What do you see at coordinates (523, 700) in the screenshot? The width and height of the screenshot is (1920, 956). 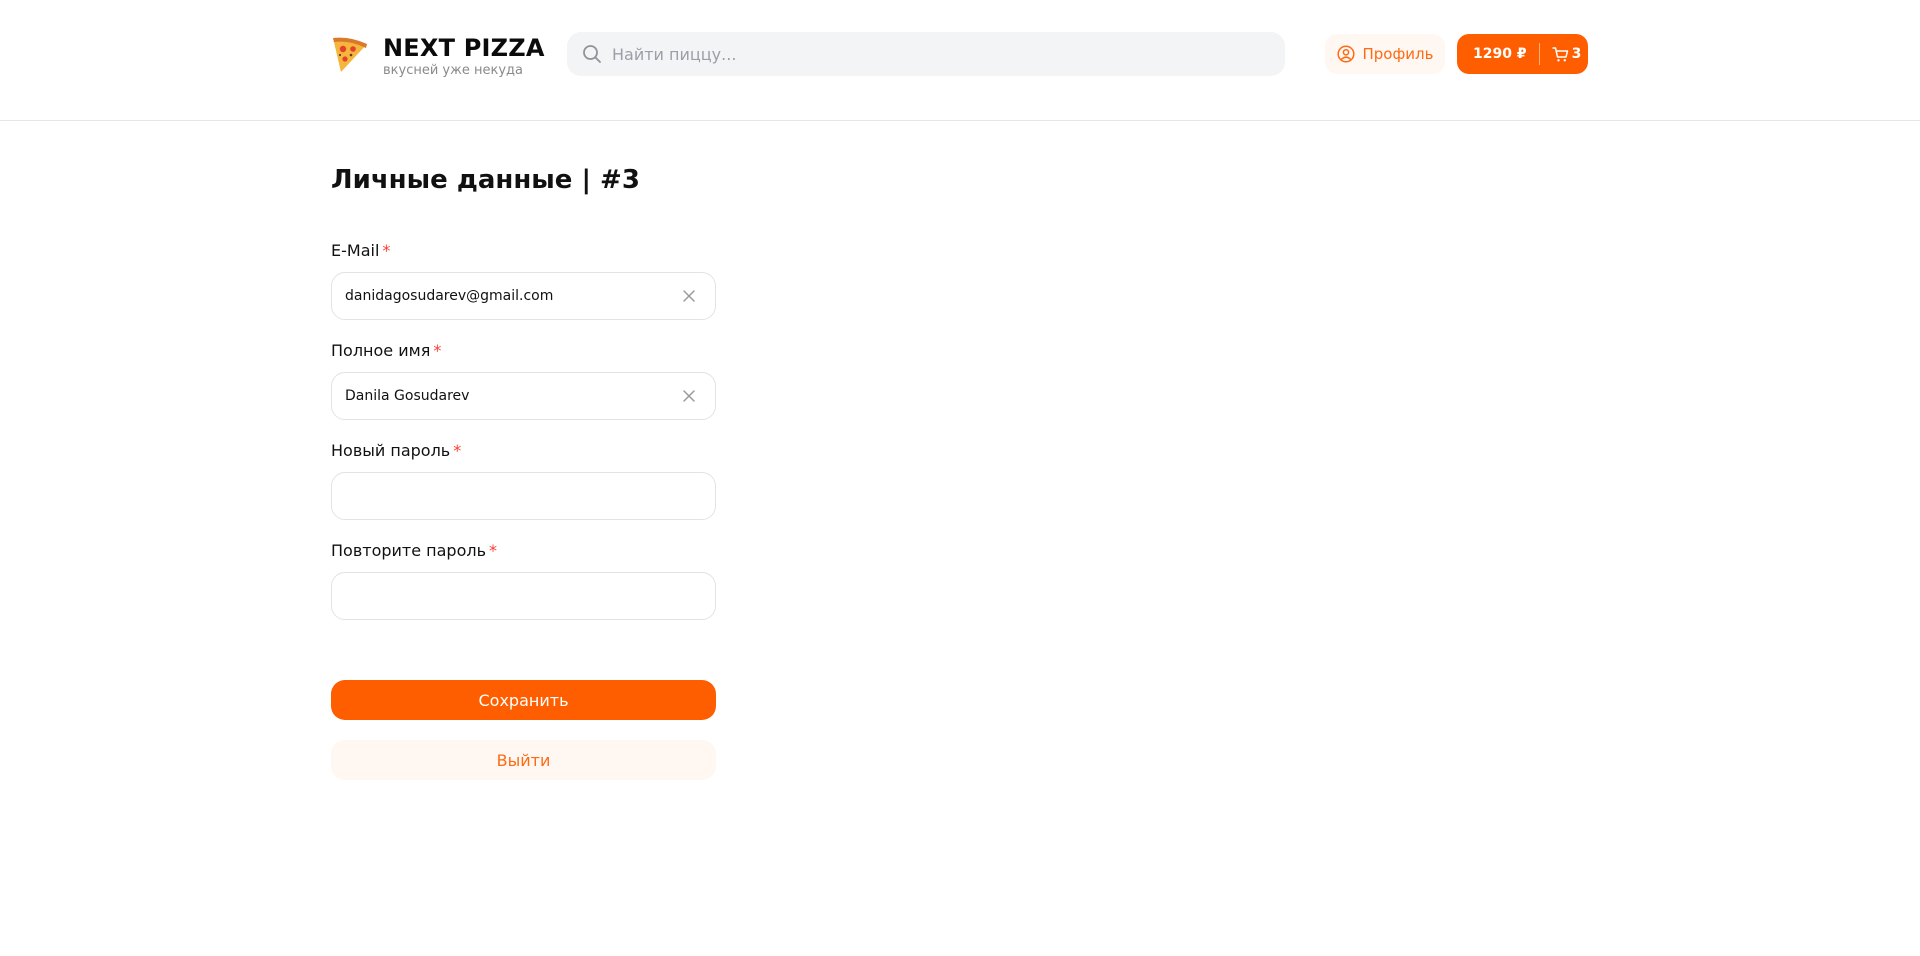 I see `save-button: Сохранить` at bounding box center [523, 700].